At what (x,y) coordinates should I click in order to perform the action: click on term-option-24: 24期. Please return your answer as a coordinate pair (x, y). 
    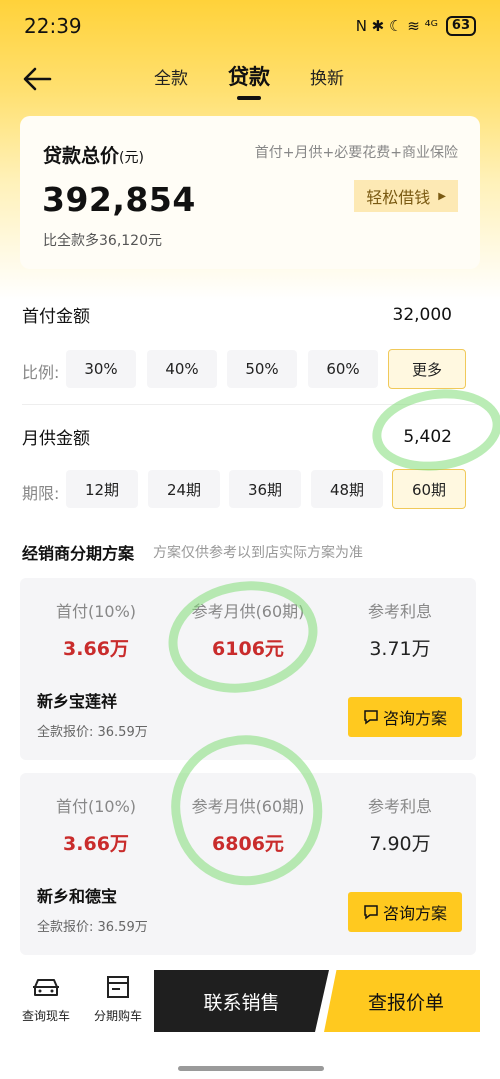
    Looking at the image, I should click on (184, 489).